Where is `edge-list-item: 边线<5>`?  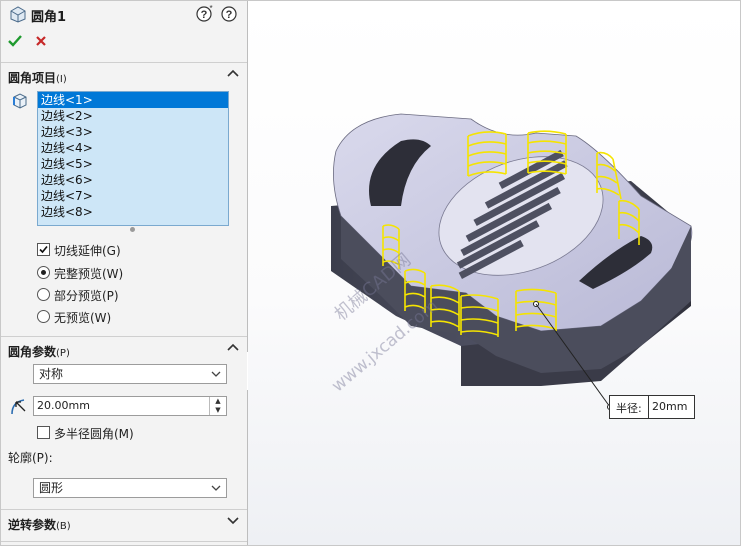
edge-list-item: 边线<5> is located at coordinates (133, 164).